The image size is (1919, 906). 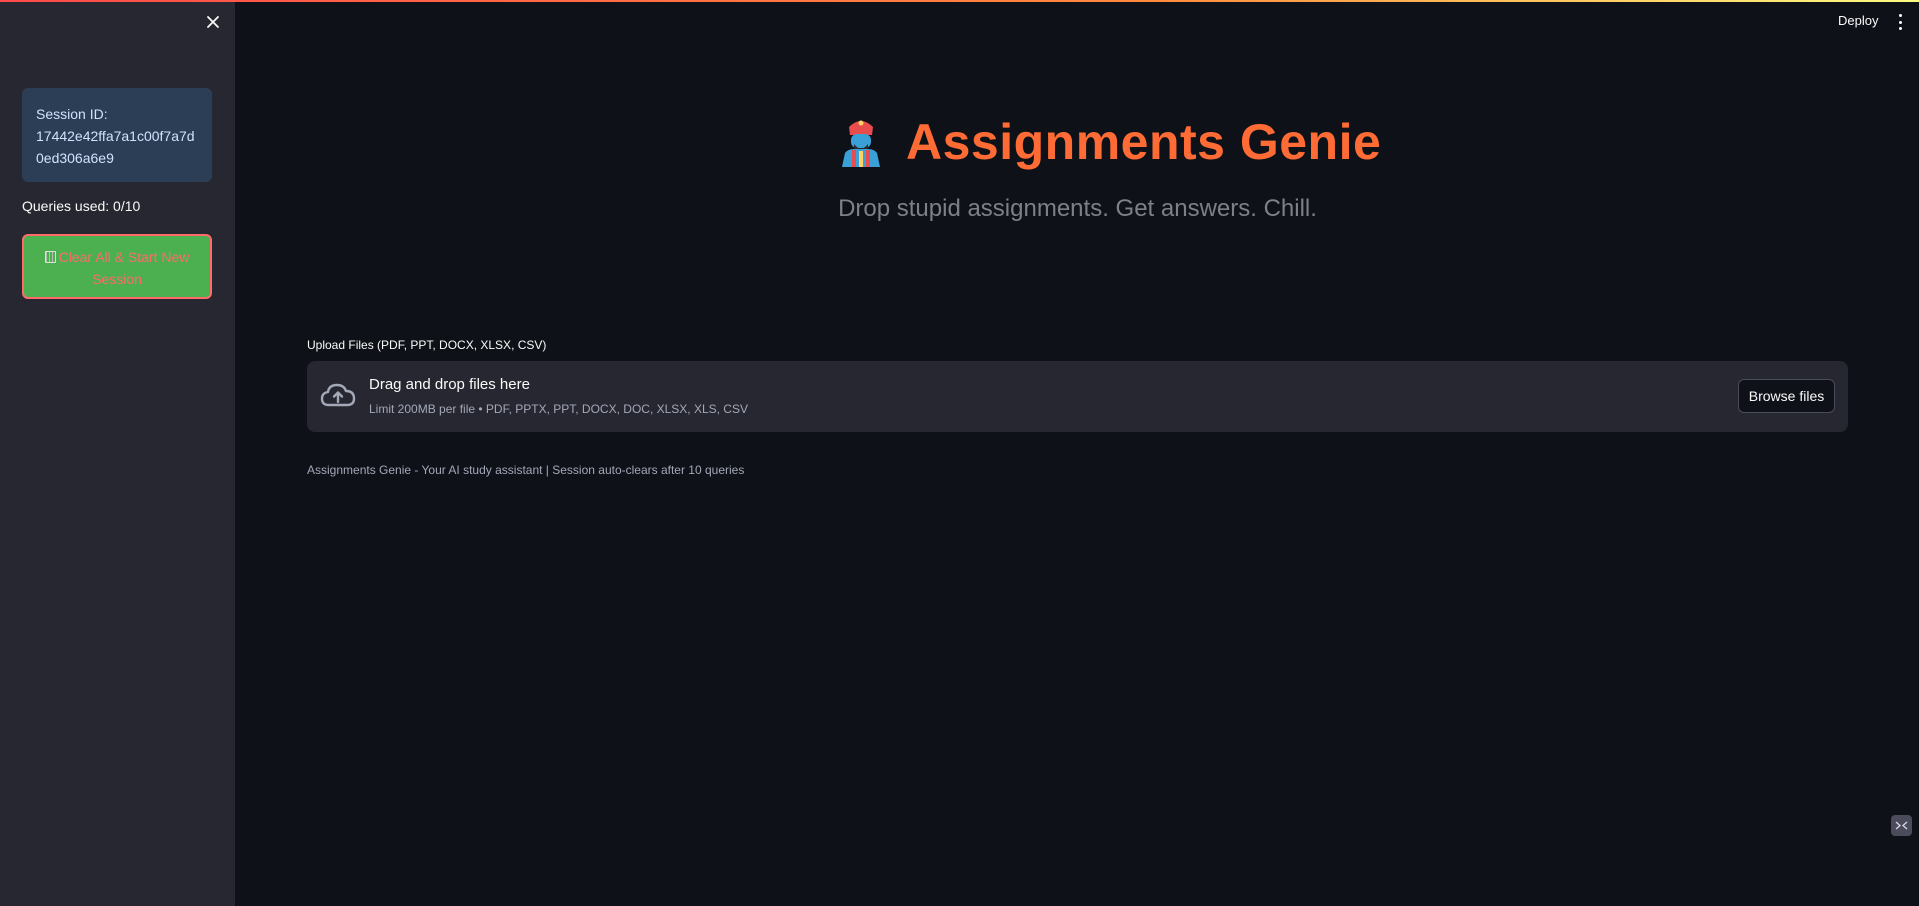 I want to click on session-label: Session ID:, so click(x=72, y=114).